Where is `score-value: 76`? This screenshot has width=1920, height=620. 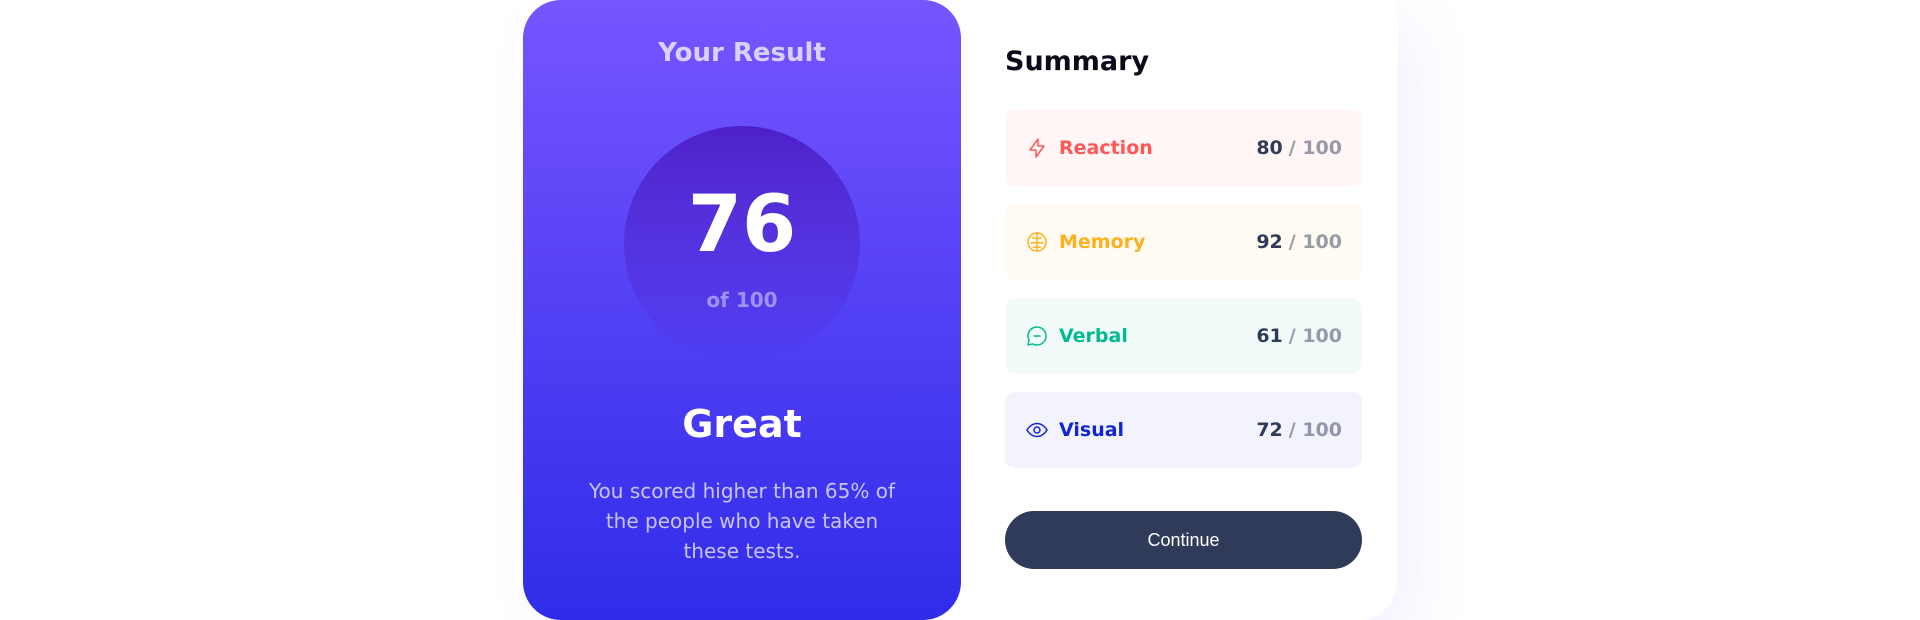 score-value: 76 is located at coordinates (742, 225).